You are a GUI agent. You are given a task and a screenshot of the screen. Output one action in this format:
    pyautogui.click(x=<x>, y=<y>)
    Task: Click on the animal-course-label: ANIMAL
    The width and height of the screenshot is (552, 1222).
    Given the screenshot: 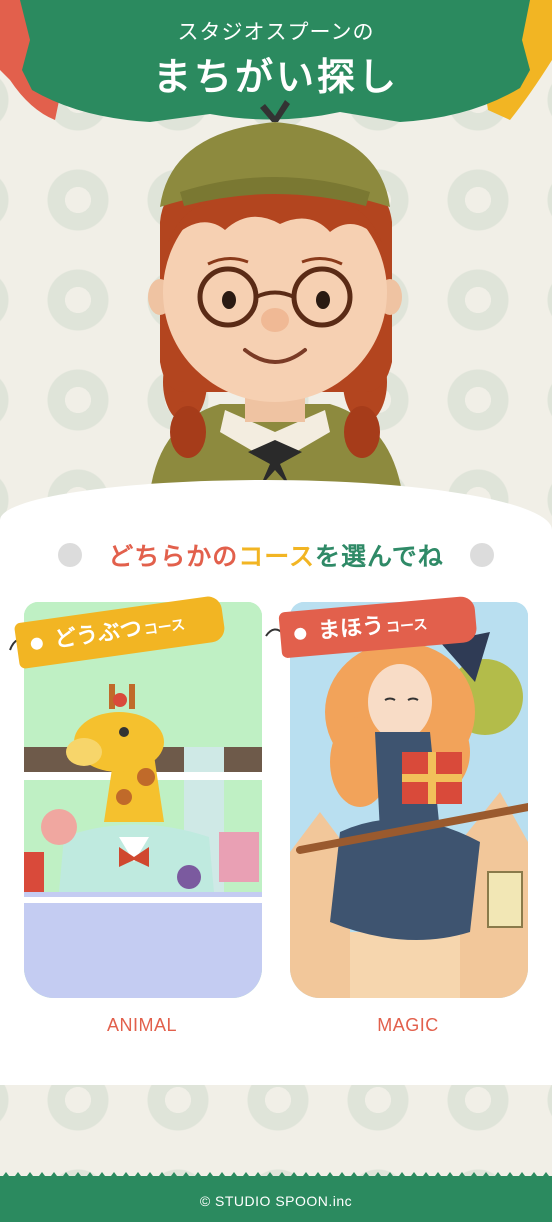 What is the action you would take?
    pyautogui.click(x=142, y=1025)
    